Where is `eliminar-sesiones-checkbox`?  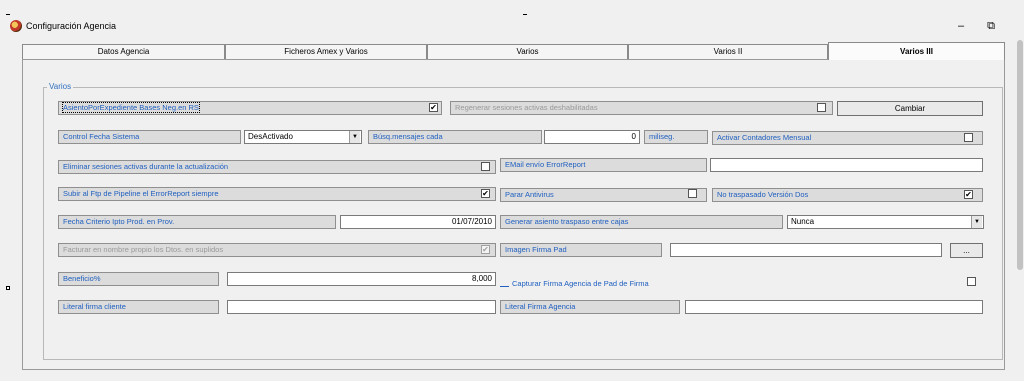
eliminar-sesiones-checkbox is located at coordinates (485, 166).